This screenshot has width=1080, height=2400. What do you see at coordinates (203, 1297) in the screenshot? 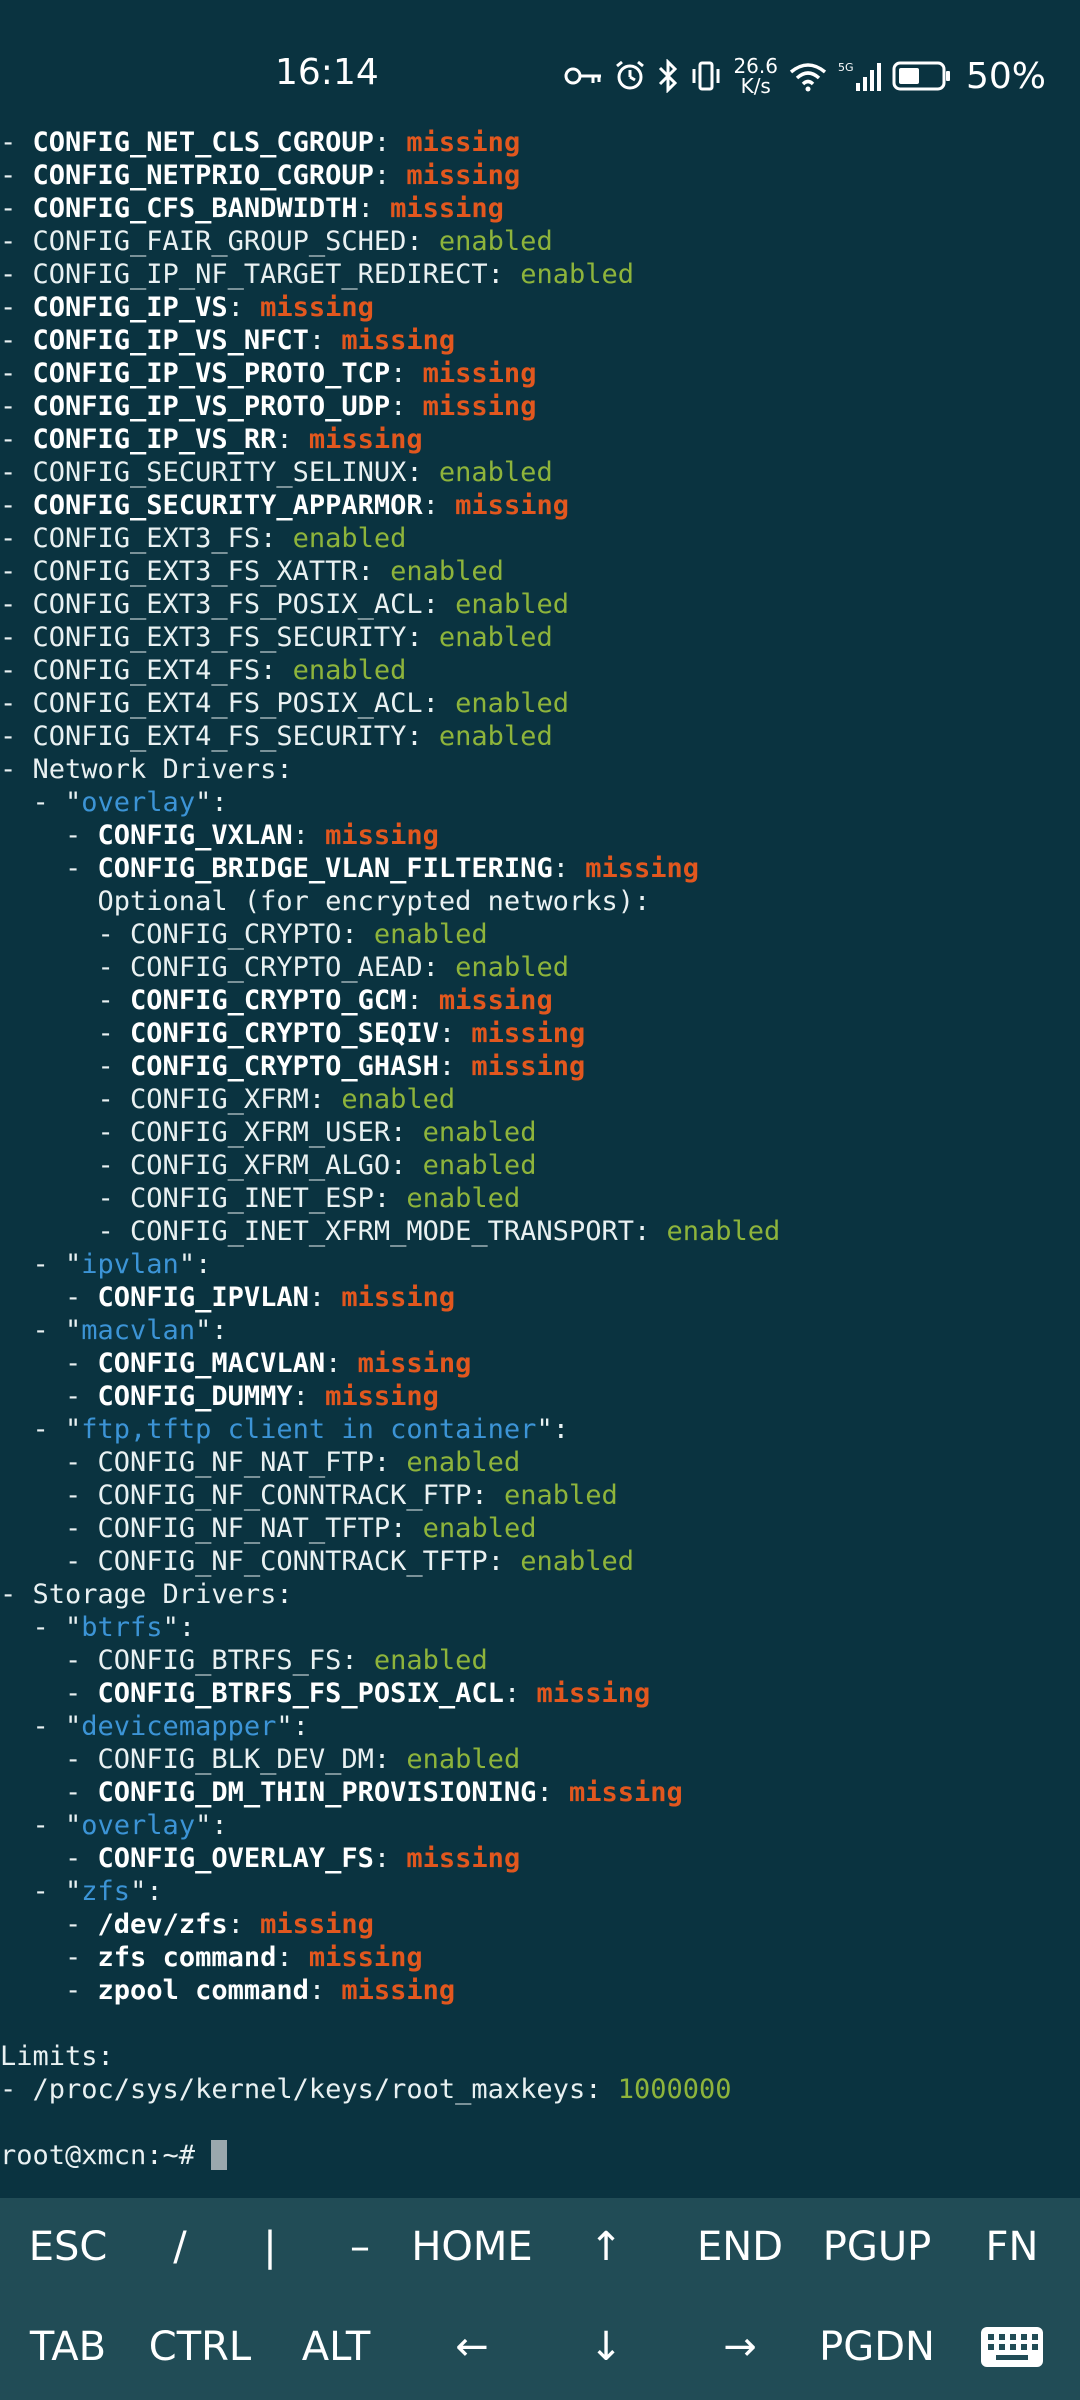
I see `config-name: CONFIG_IPVLAN` at bounding box center [203, 1297].